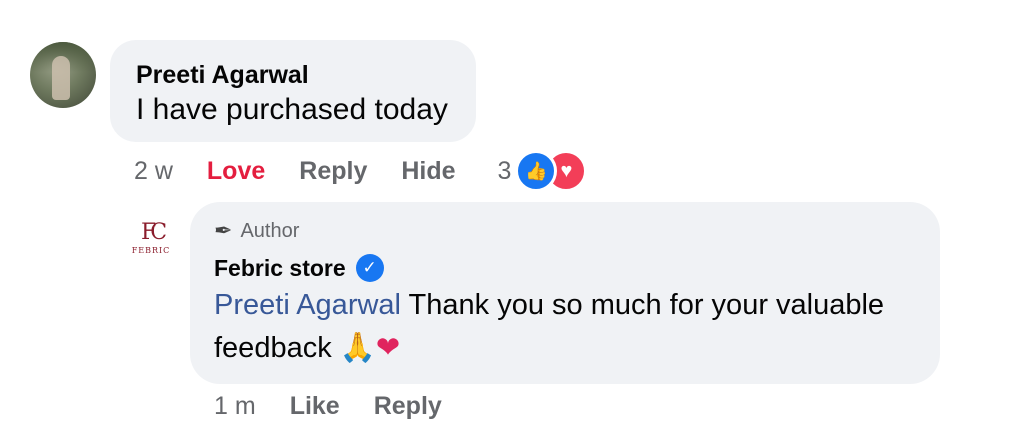 This screenshot has width=1024, height=446. Describe the element at coordinates (61, 78) in the screenshot. I see `avatar-figure` at that location.